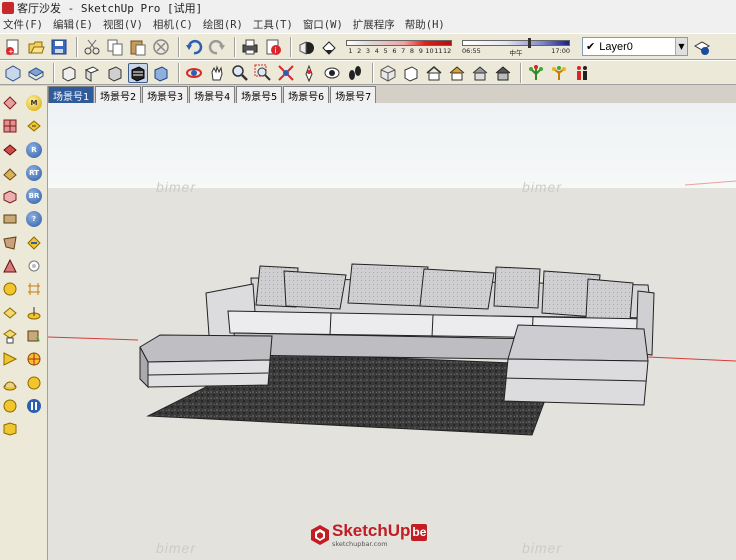 This screenshot has width=736, height=560. I want to click on scene-tab-1: 场景号1, so click(71, 94).